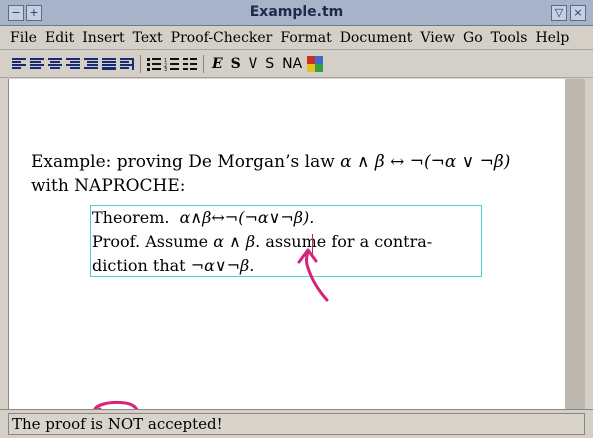 The image size is (593, 438). I want to click on proof-text: . assume for a contra-, so click(344, 241).